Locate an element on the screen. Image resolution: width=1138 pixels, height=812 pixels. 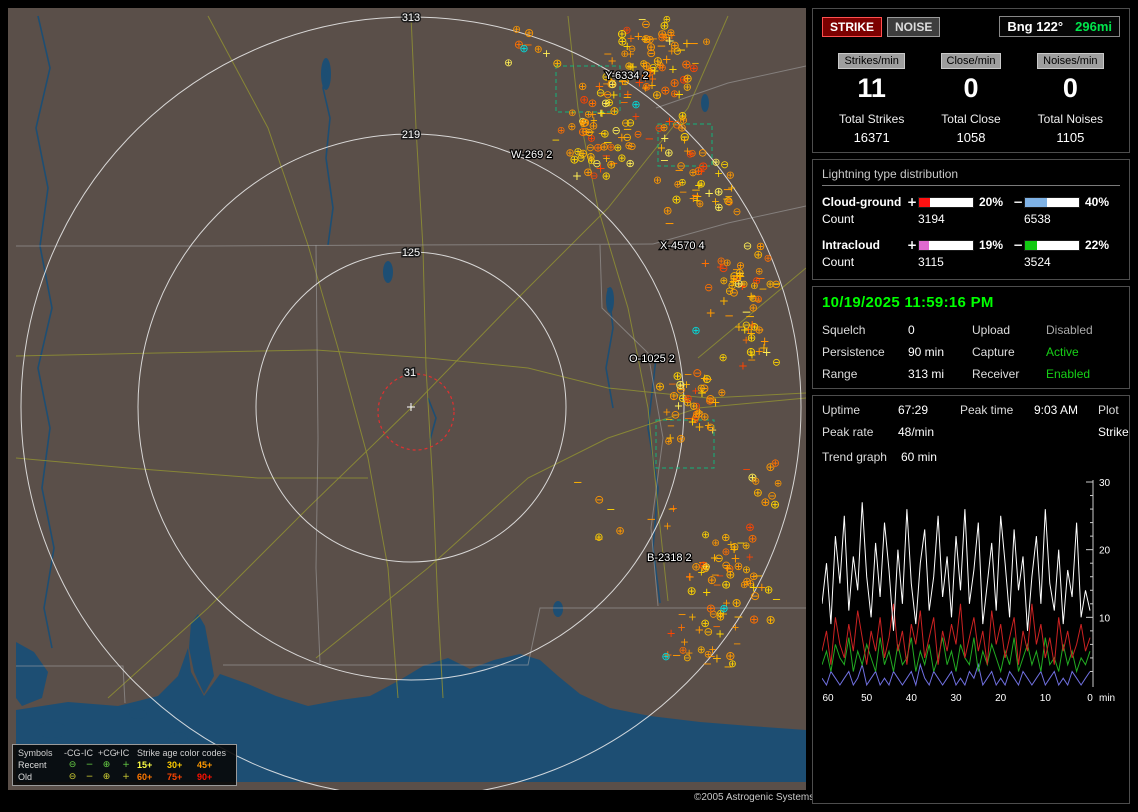
legend-recent-label: Recent is located at coordinates (32, 765).